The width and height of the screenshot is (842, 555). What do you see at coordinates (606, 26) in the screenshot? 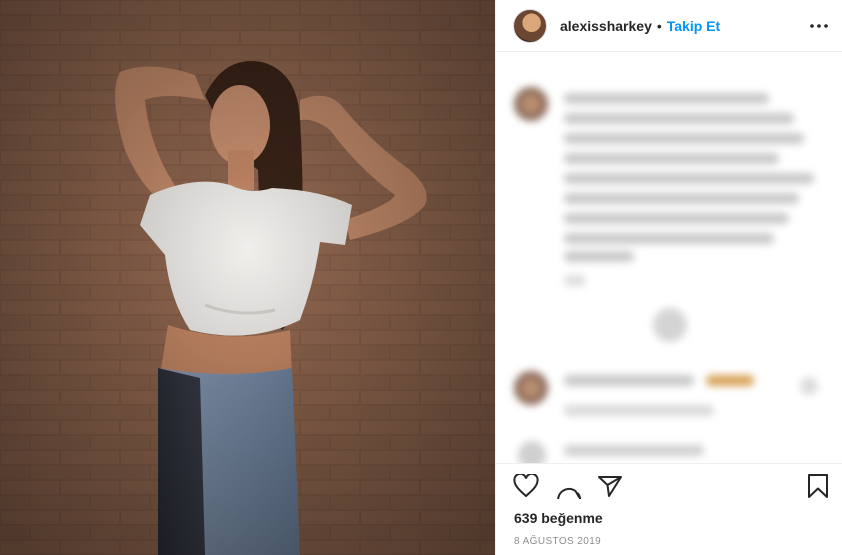
I see `username-link: alexissharkey` at bounding box center [606, 26].